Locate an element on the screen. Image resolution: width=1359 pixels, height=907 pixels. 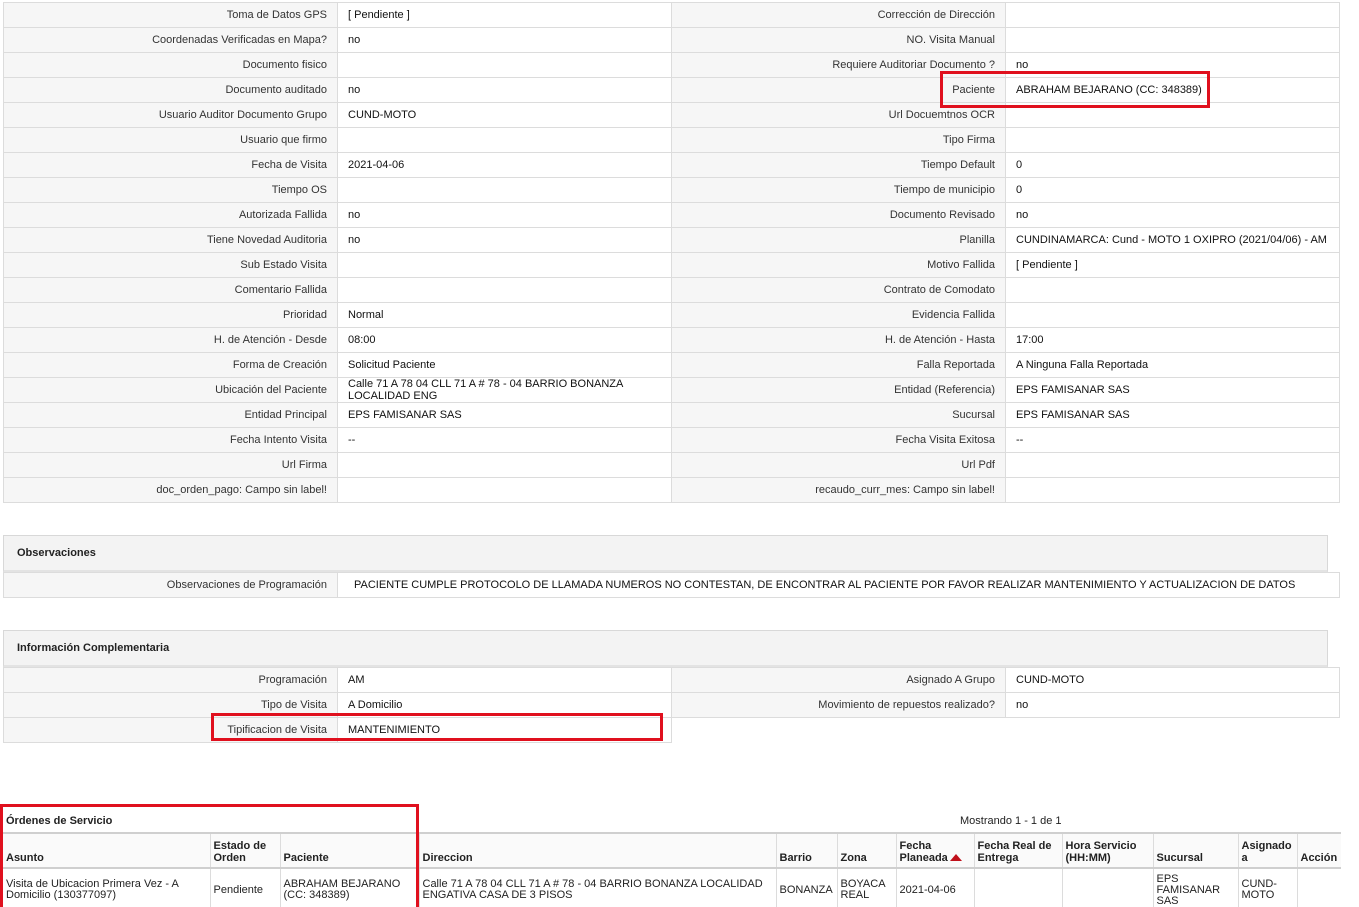
toma-de-datos-gps-label: Toma de Datos GPS is located at coordinates (170, 15).